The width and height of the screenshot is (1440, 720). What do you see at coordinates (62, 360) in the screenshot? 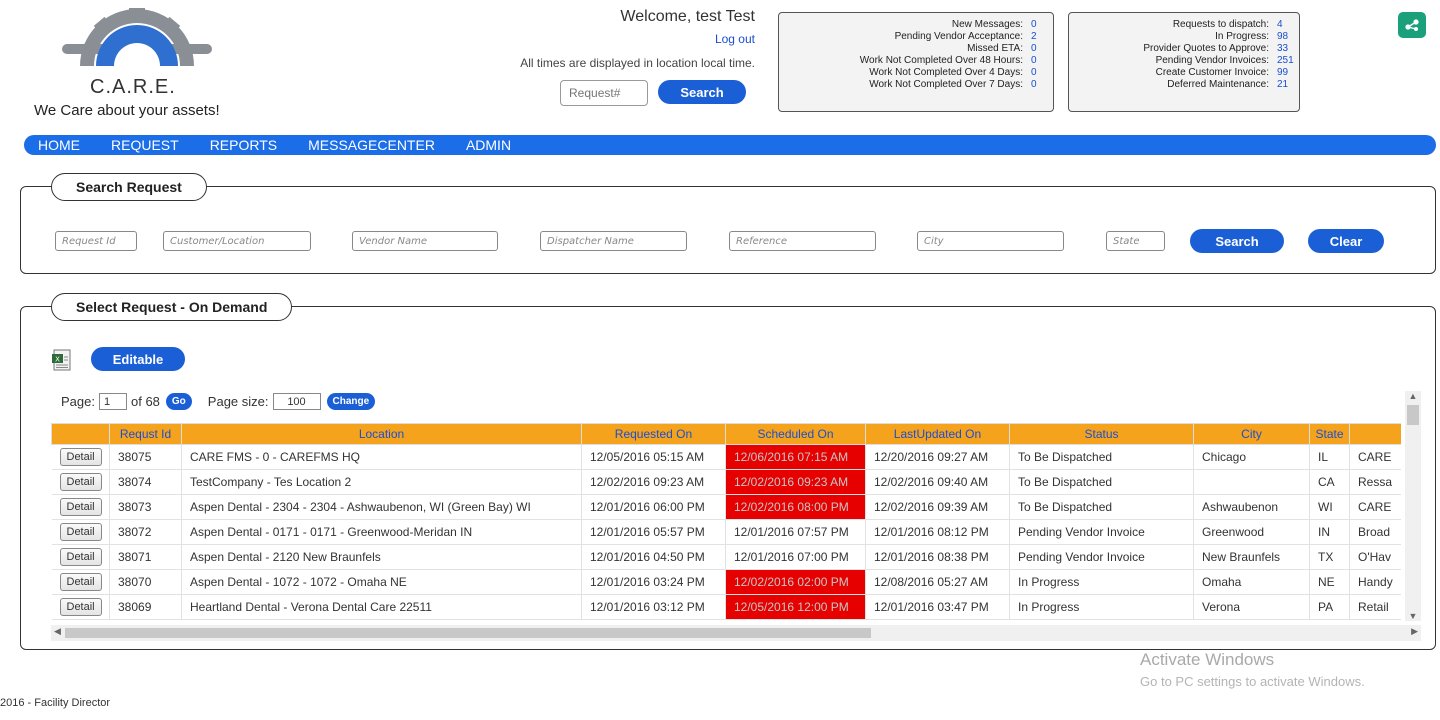
I see `excel-export-icon: X` at bounding box center [62, 360].